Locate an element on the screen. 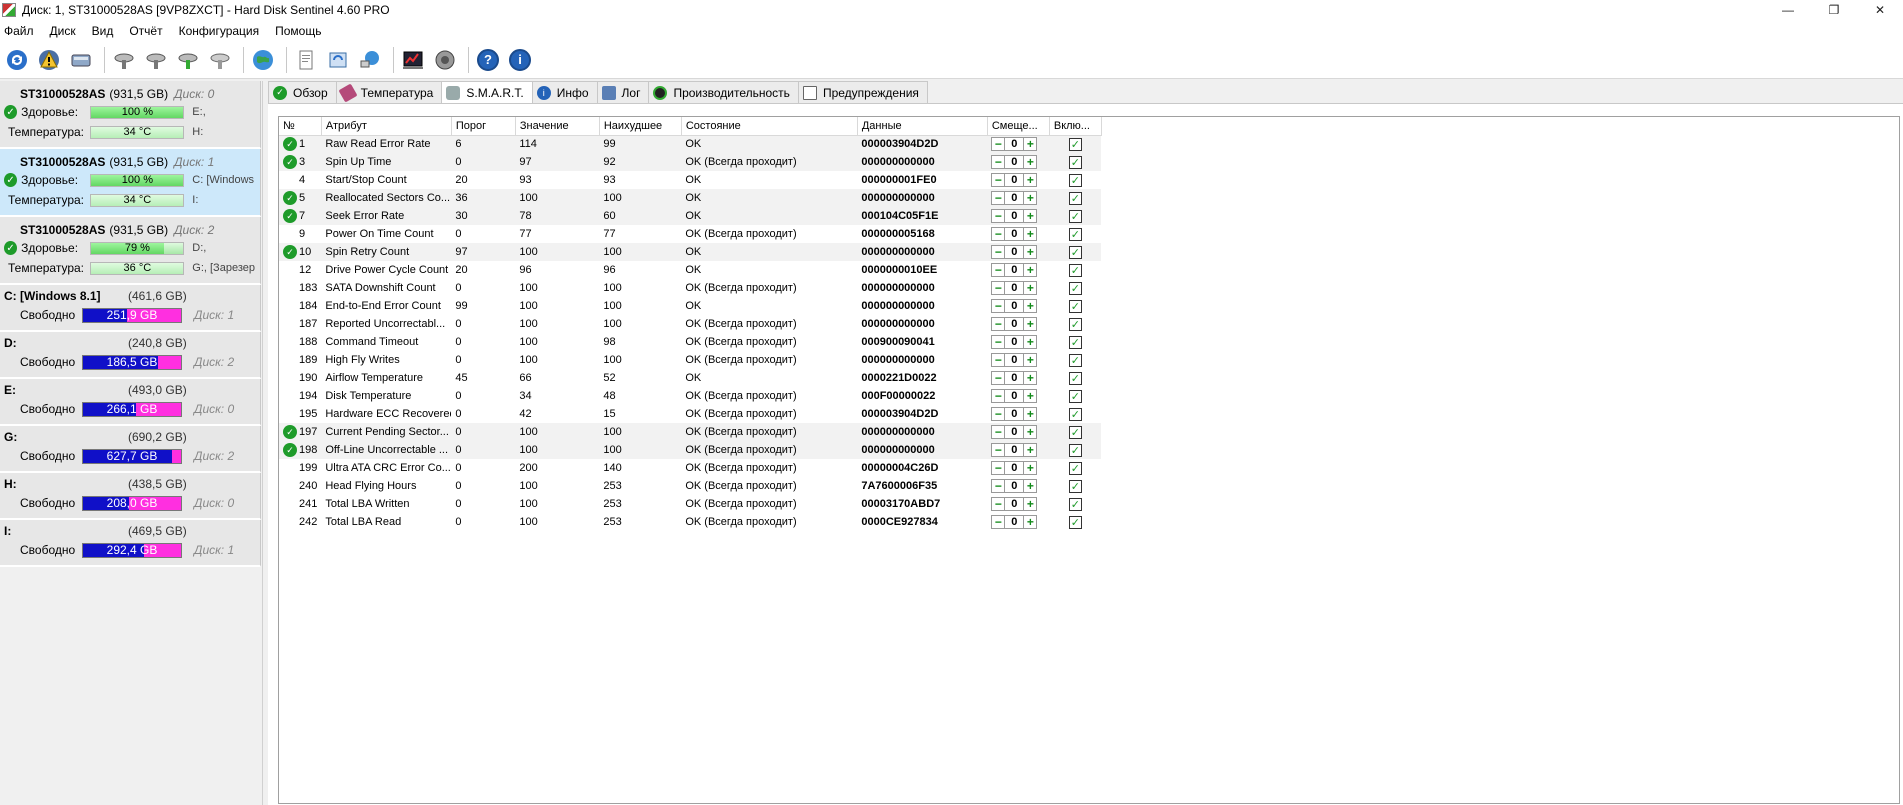 This screenshot has width=1903, height=805. sound-button is located at coordinates (445, 60).